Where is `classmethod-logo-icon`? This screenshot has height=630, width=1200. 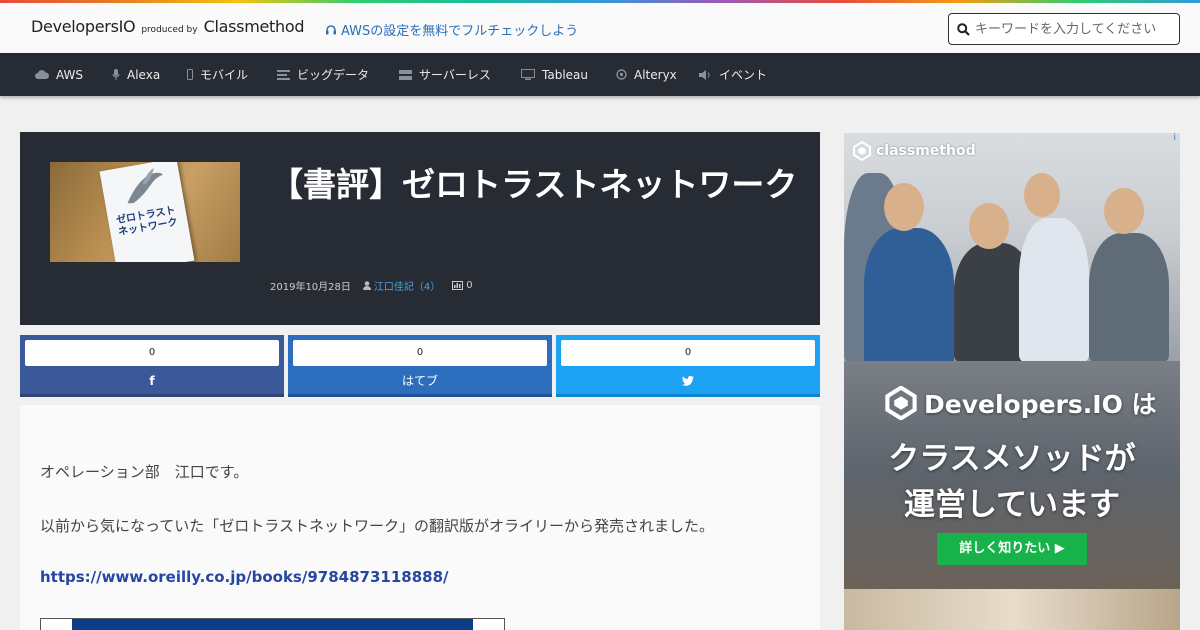 classmethod-logo-icon is located at coordinates (862, 151).